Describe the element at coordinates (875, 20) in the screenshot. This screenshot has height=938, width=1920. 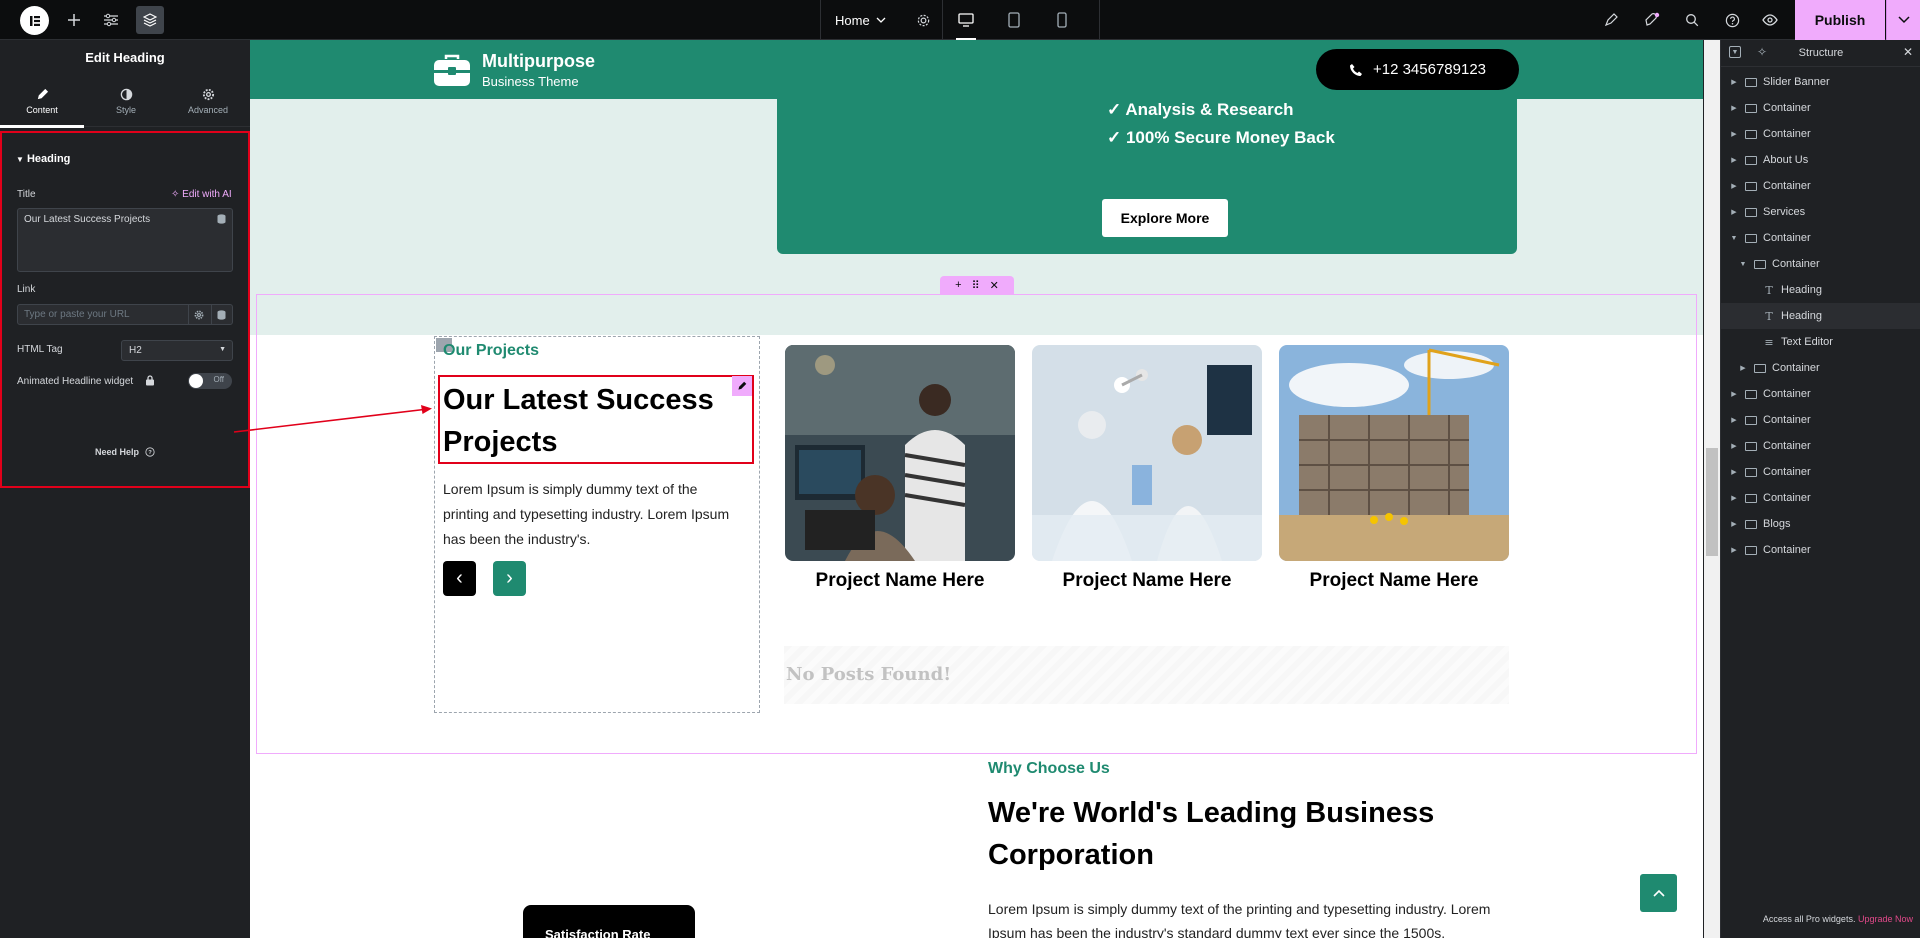
I see `page-selector: Home` at that location.